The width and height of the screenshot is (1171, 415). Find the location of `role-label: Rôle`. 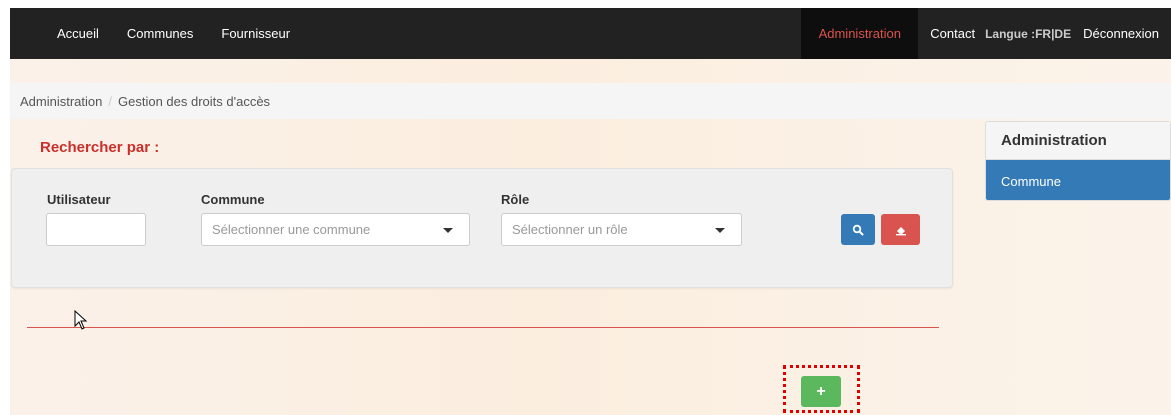

role-label: Rôle is located at coordinates (515, 199).